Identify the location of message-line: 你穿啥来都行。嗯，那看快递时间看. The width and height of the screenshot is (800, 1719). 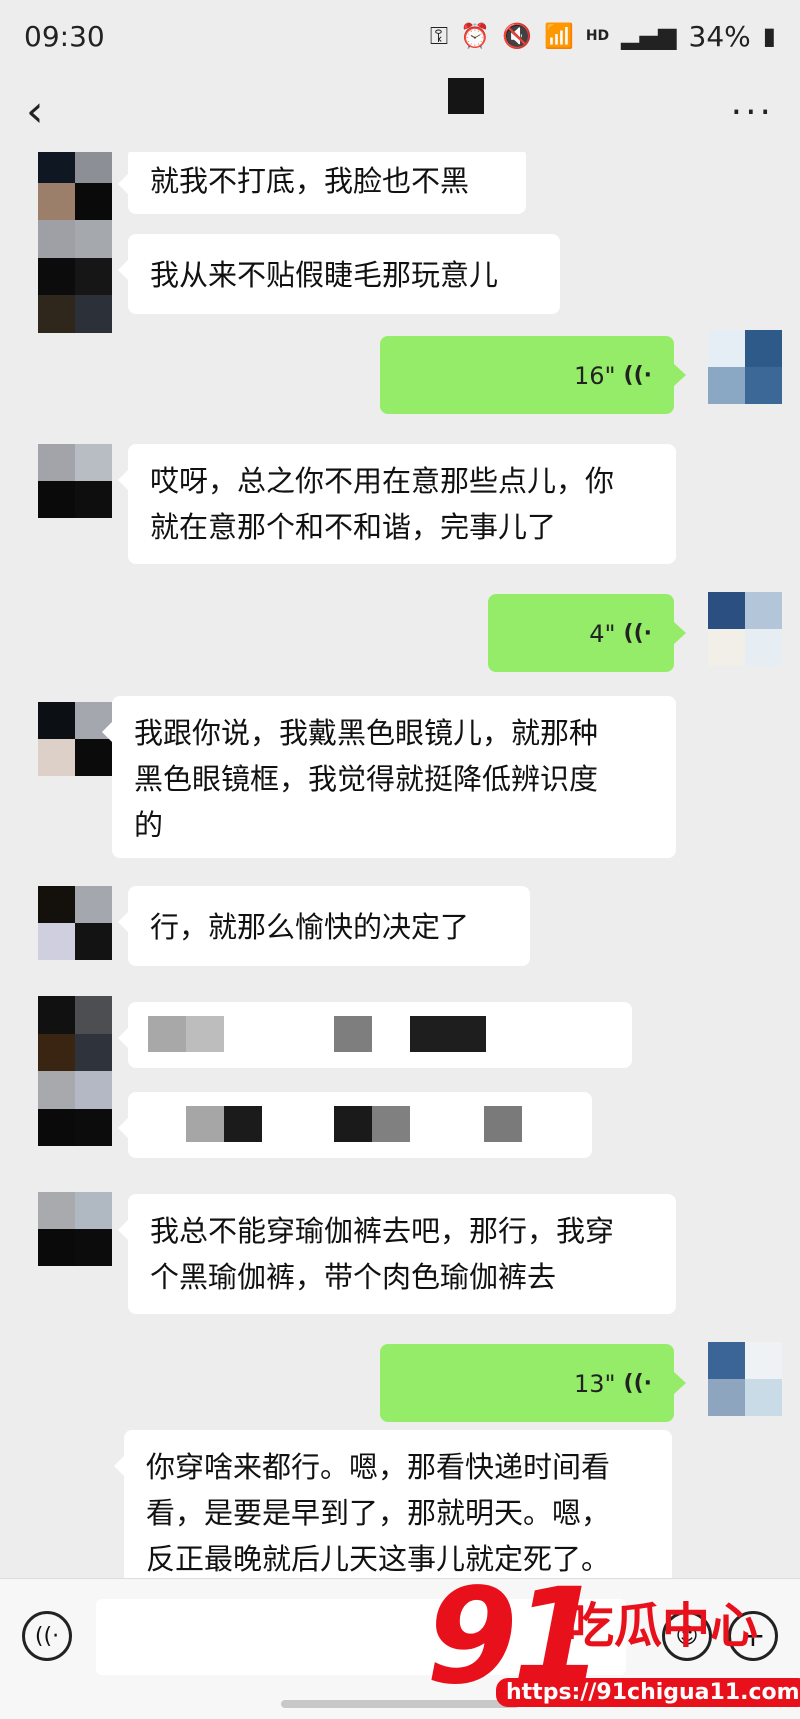
(378, 1467).